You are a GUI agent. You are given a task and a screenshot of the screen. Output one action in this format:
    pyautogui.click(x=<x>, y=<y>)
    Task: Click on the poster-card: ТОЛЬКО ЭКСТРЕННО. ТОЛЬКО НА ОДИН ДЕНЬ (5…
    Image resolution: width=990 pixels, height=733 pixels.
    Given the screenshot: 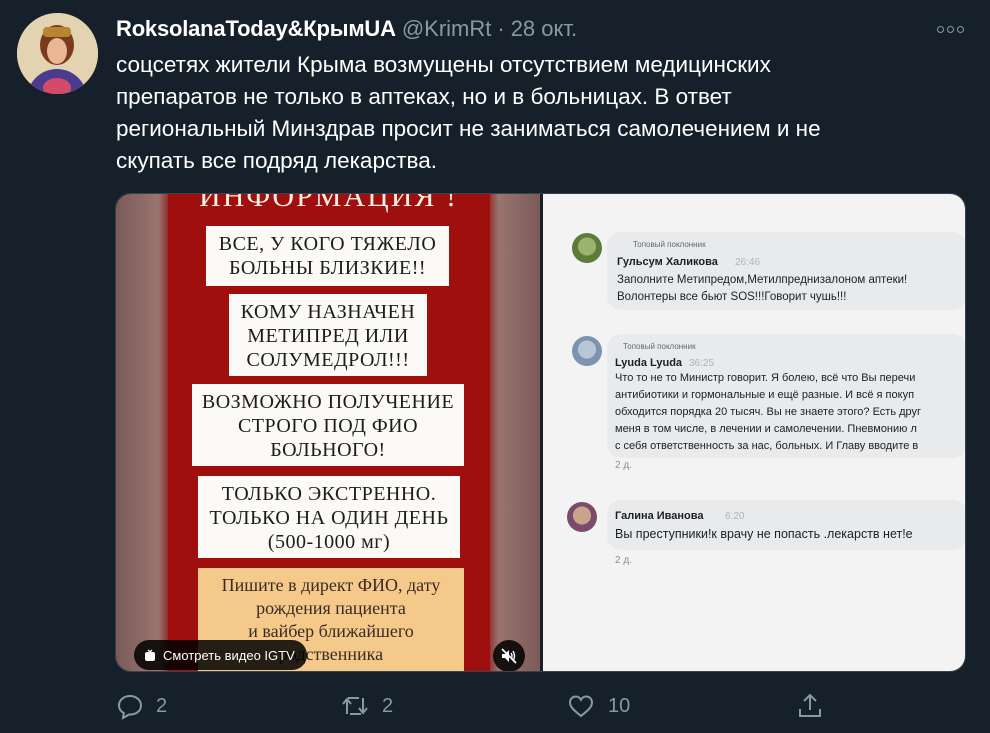 What is the action you would take?
    pyautogui.click(x=329, y=517)
    